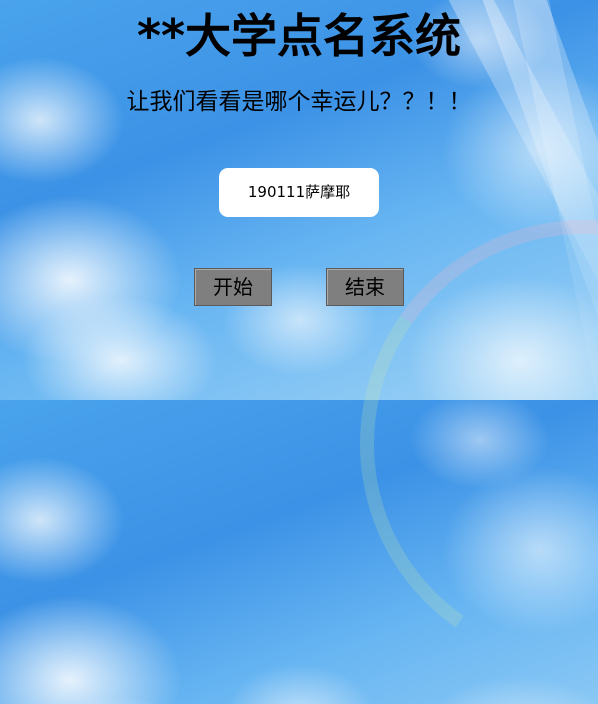  Describe the element at coordinates (233, 287) in the screenshot. I see `start-button: 开始` at that location.